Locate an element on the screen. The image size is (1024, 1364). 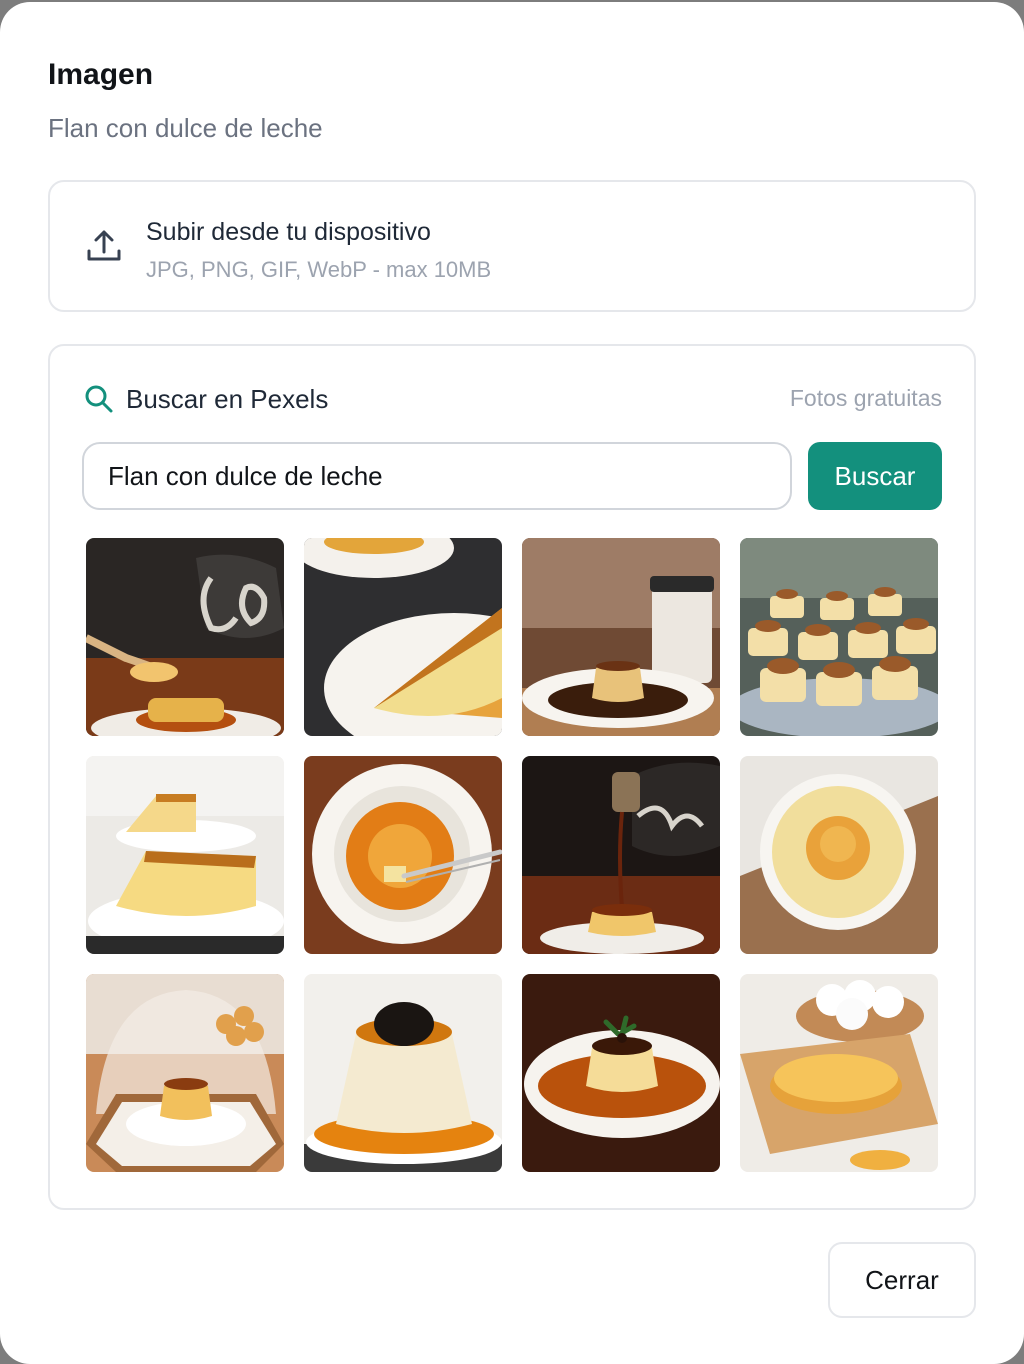
upload-icon is located at coordinates (104, 245).